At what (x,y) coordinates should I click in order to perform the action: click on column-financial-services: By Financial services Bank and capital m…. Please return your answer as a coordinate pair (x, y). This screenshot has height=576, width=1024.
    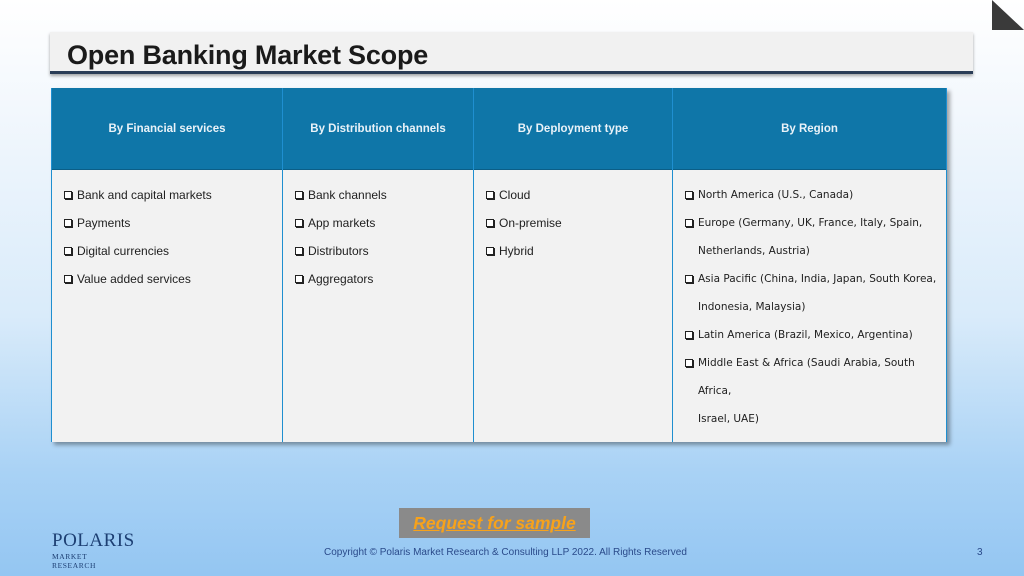
    Looking at the image, I should click on (167, 265).